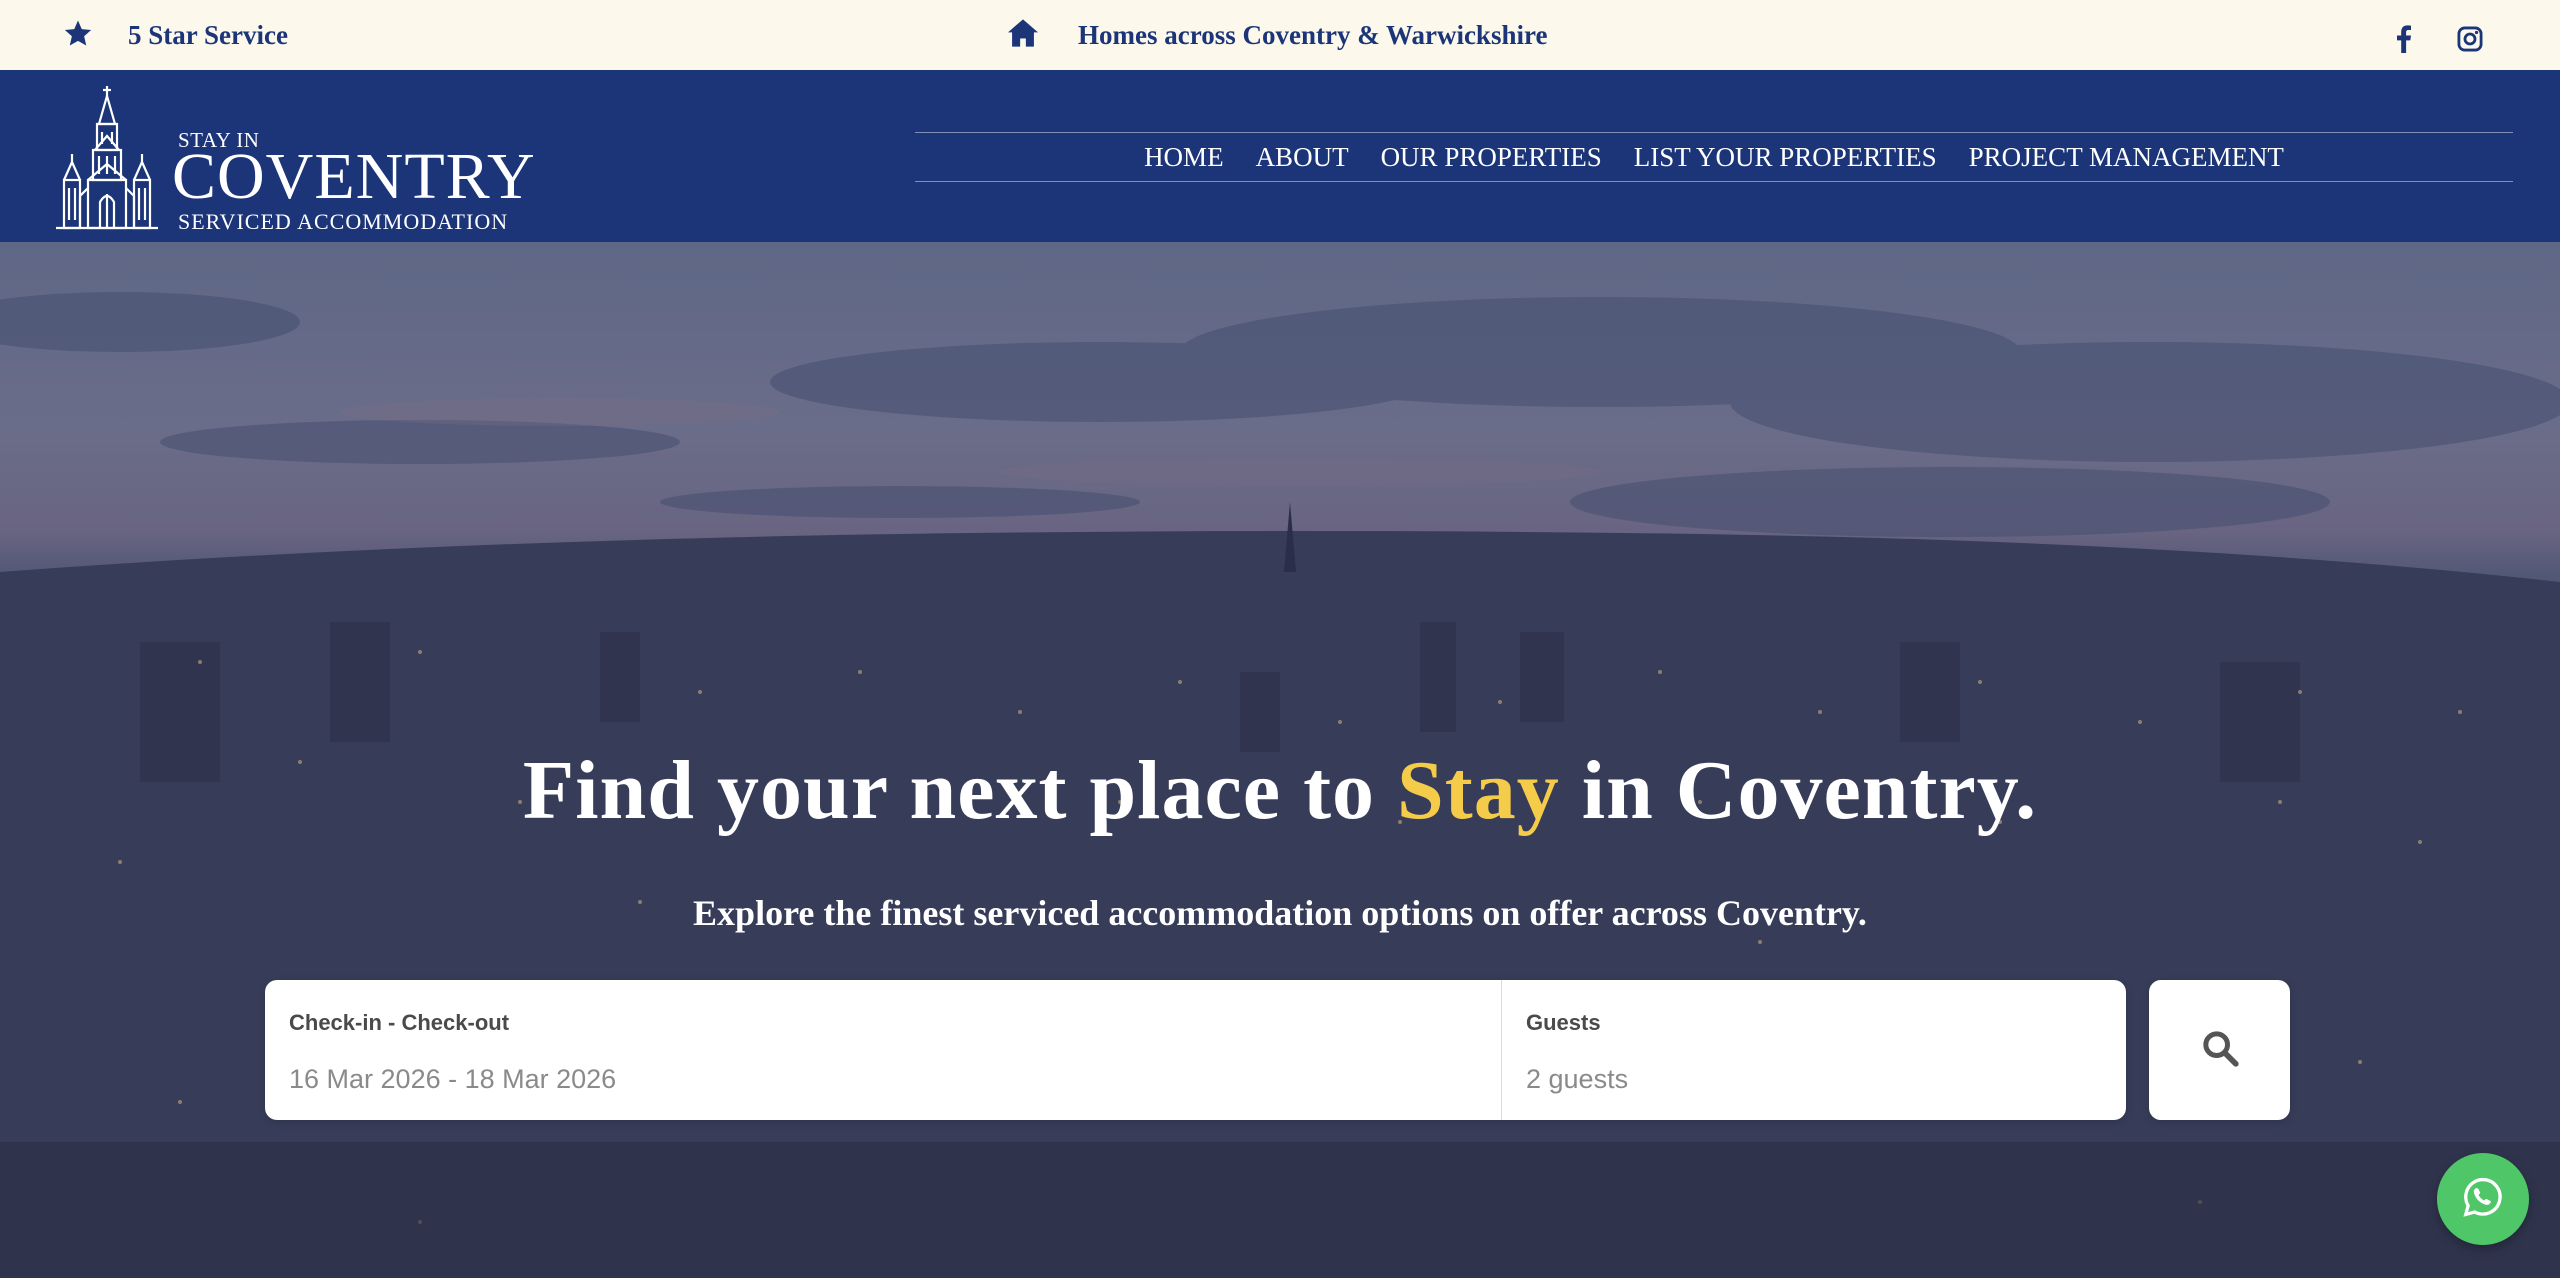 Image resolution: width=2560 pixels, height=1278 pixels. I want to click on facebook-icon, so click(2404, 39).